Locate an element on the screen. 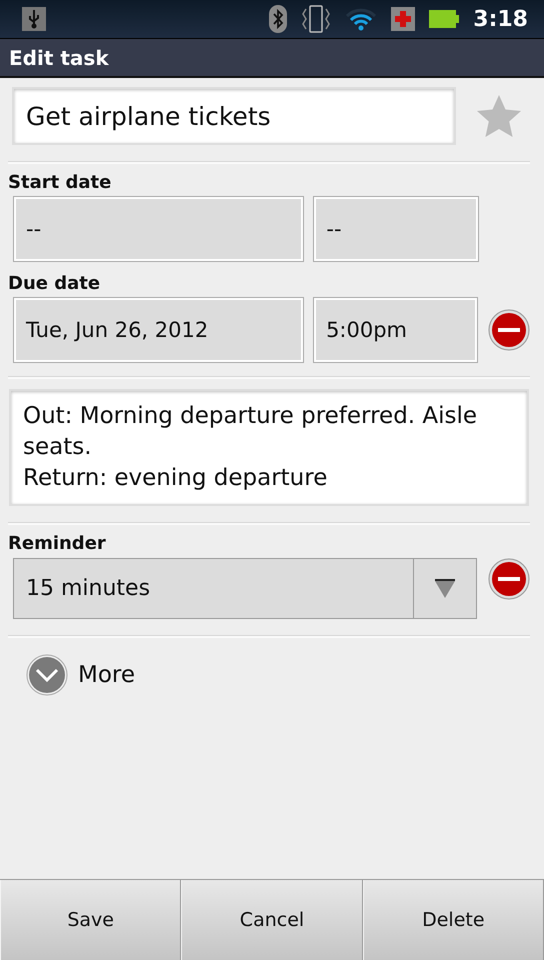 The height and width of the screenshot is (960, 544). medical-cross-icon is located at coordinates (403, 19).